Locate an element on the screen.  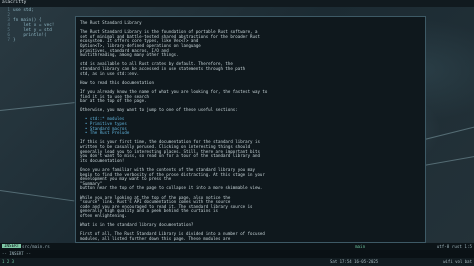
window-title: alacritty is located at coordinates (14, 2).